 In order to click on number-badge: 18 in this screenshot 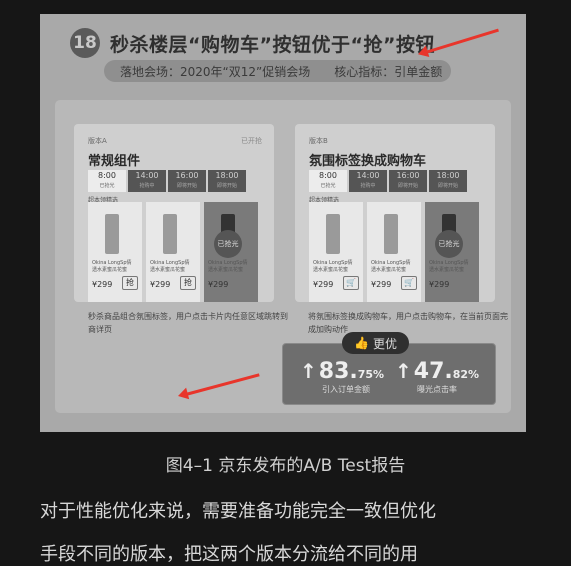, I will do `click(85, 43)`.